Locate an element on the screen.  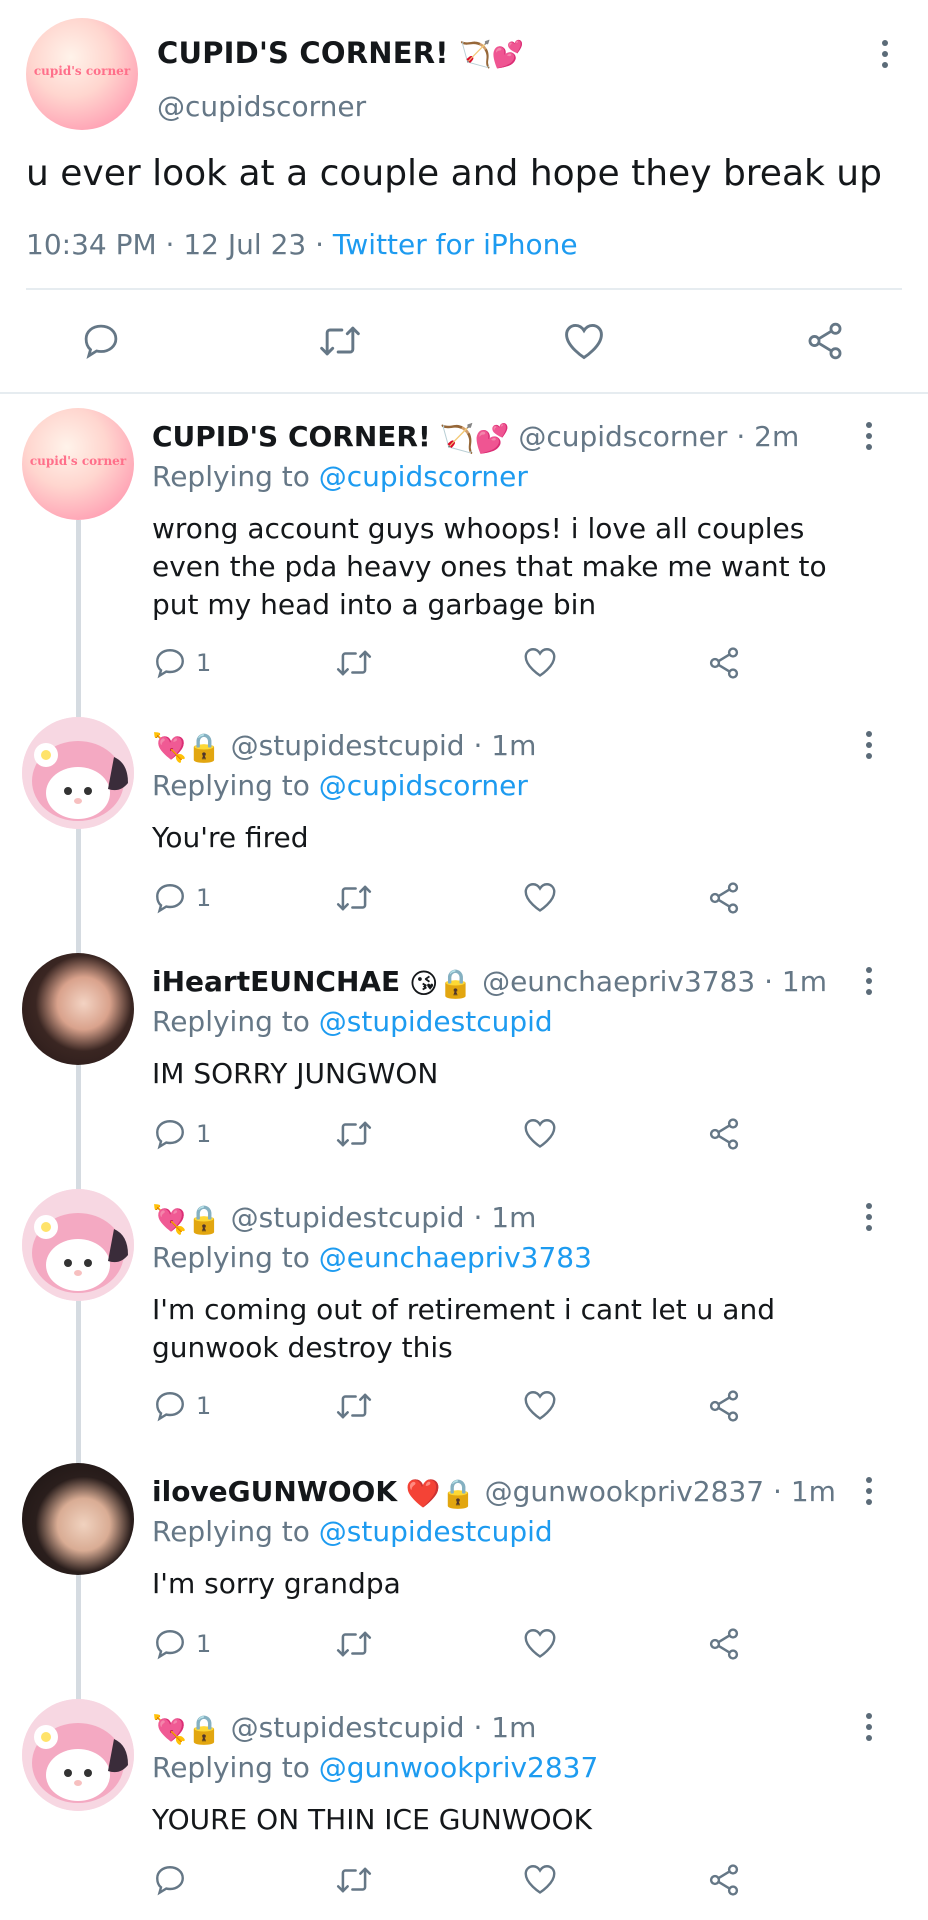
handle: @eunchaepriv3783 is located at coordinates (618, 981).